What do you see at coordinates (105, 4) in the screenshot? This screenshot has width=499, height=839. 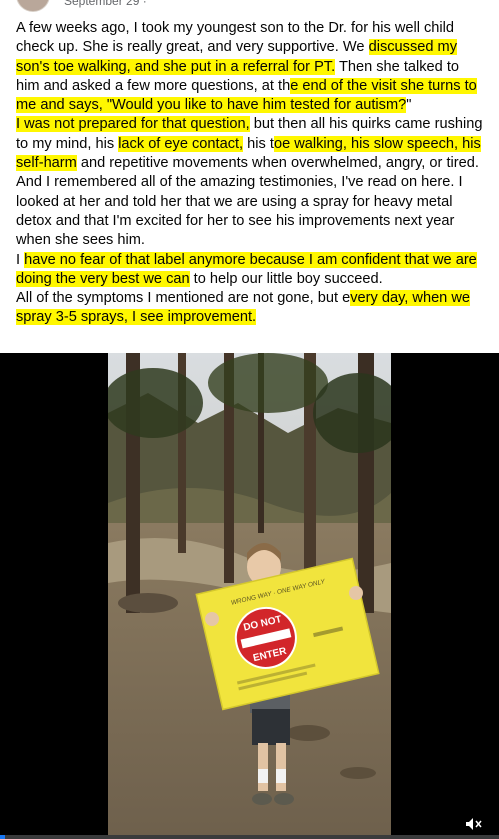 I see `post-date: September 29 ·` at bounding box center [105, 4].